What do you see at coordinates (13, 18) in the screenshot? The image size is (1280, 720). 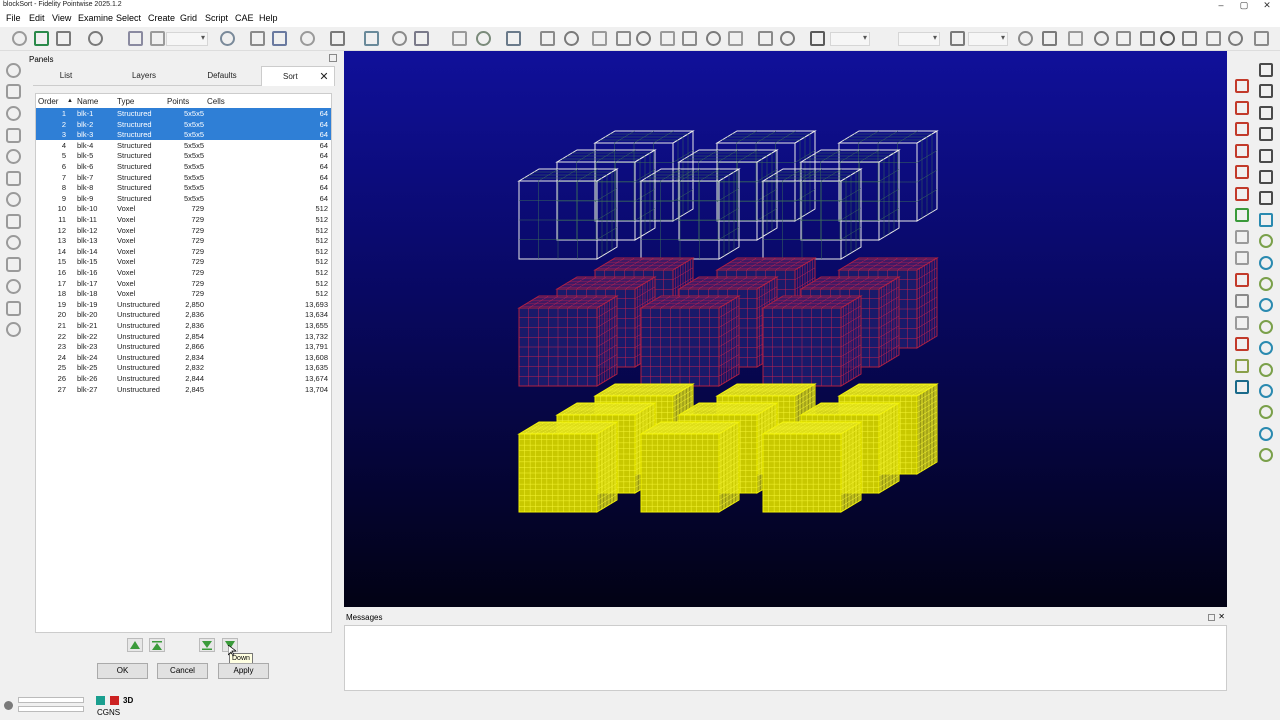 I see `menu-file: File` at bounding box center [13, 18].